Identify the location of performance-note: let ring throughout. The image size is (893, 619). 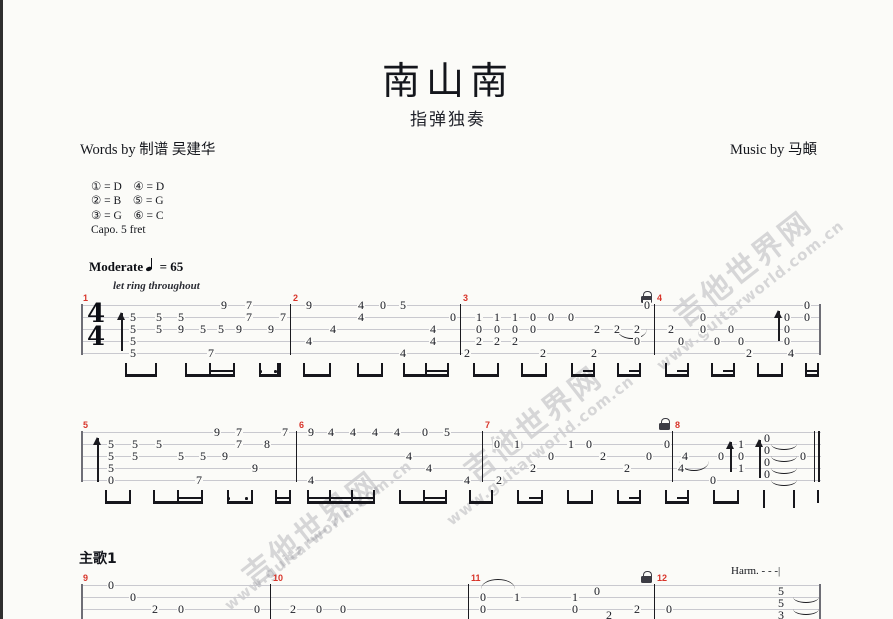
(156, 286).